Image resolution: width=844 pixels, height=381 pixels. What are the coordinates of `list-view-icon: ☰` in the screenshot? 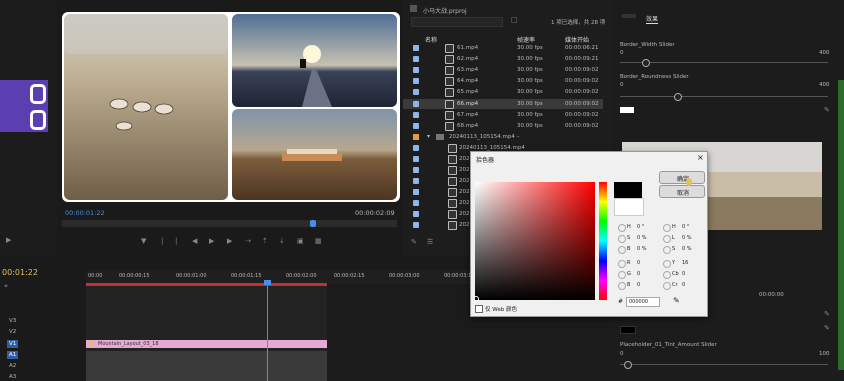 It's located at (430, 242).